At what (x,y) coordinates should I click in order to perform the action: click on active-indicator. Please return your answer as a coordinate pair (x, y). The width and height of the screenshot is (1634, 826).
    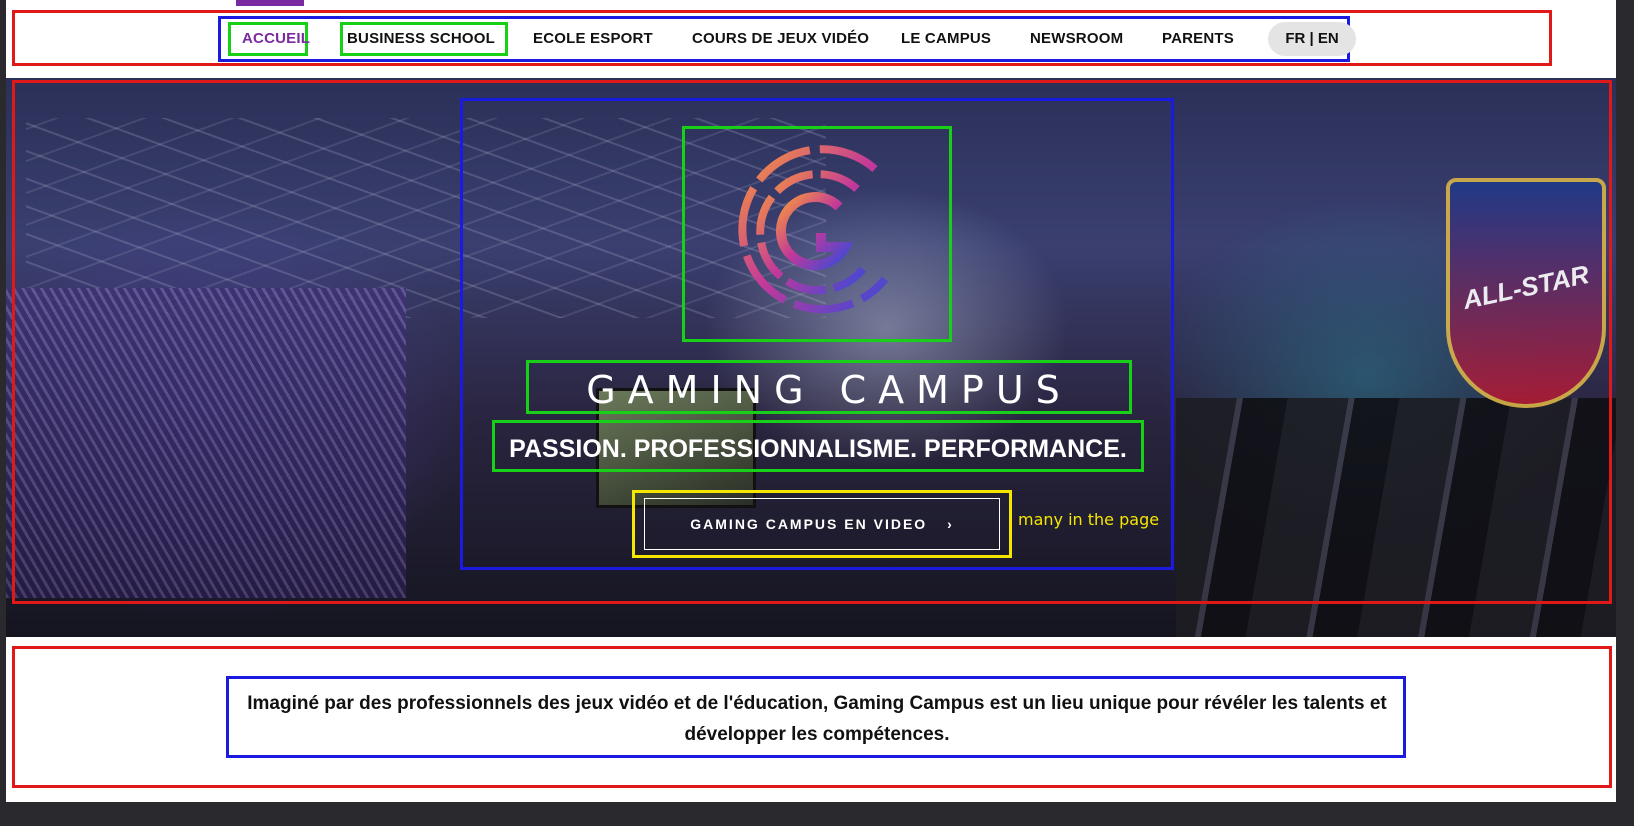
    Looking at the image, I should click on (270, 3).